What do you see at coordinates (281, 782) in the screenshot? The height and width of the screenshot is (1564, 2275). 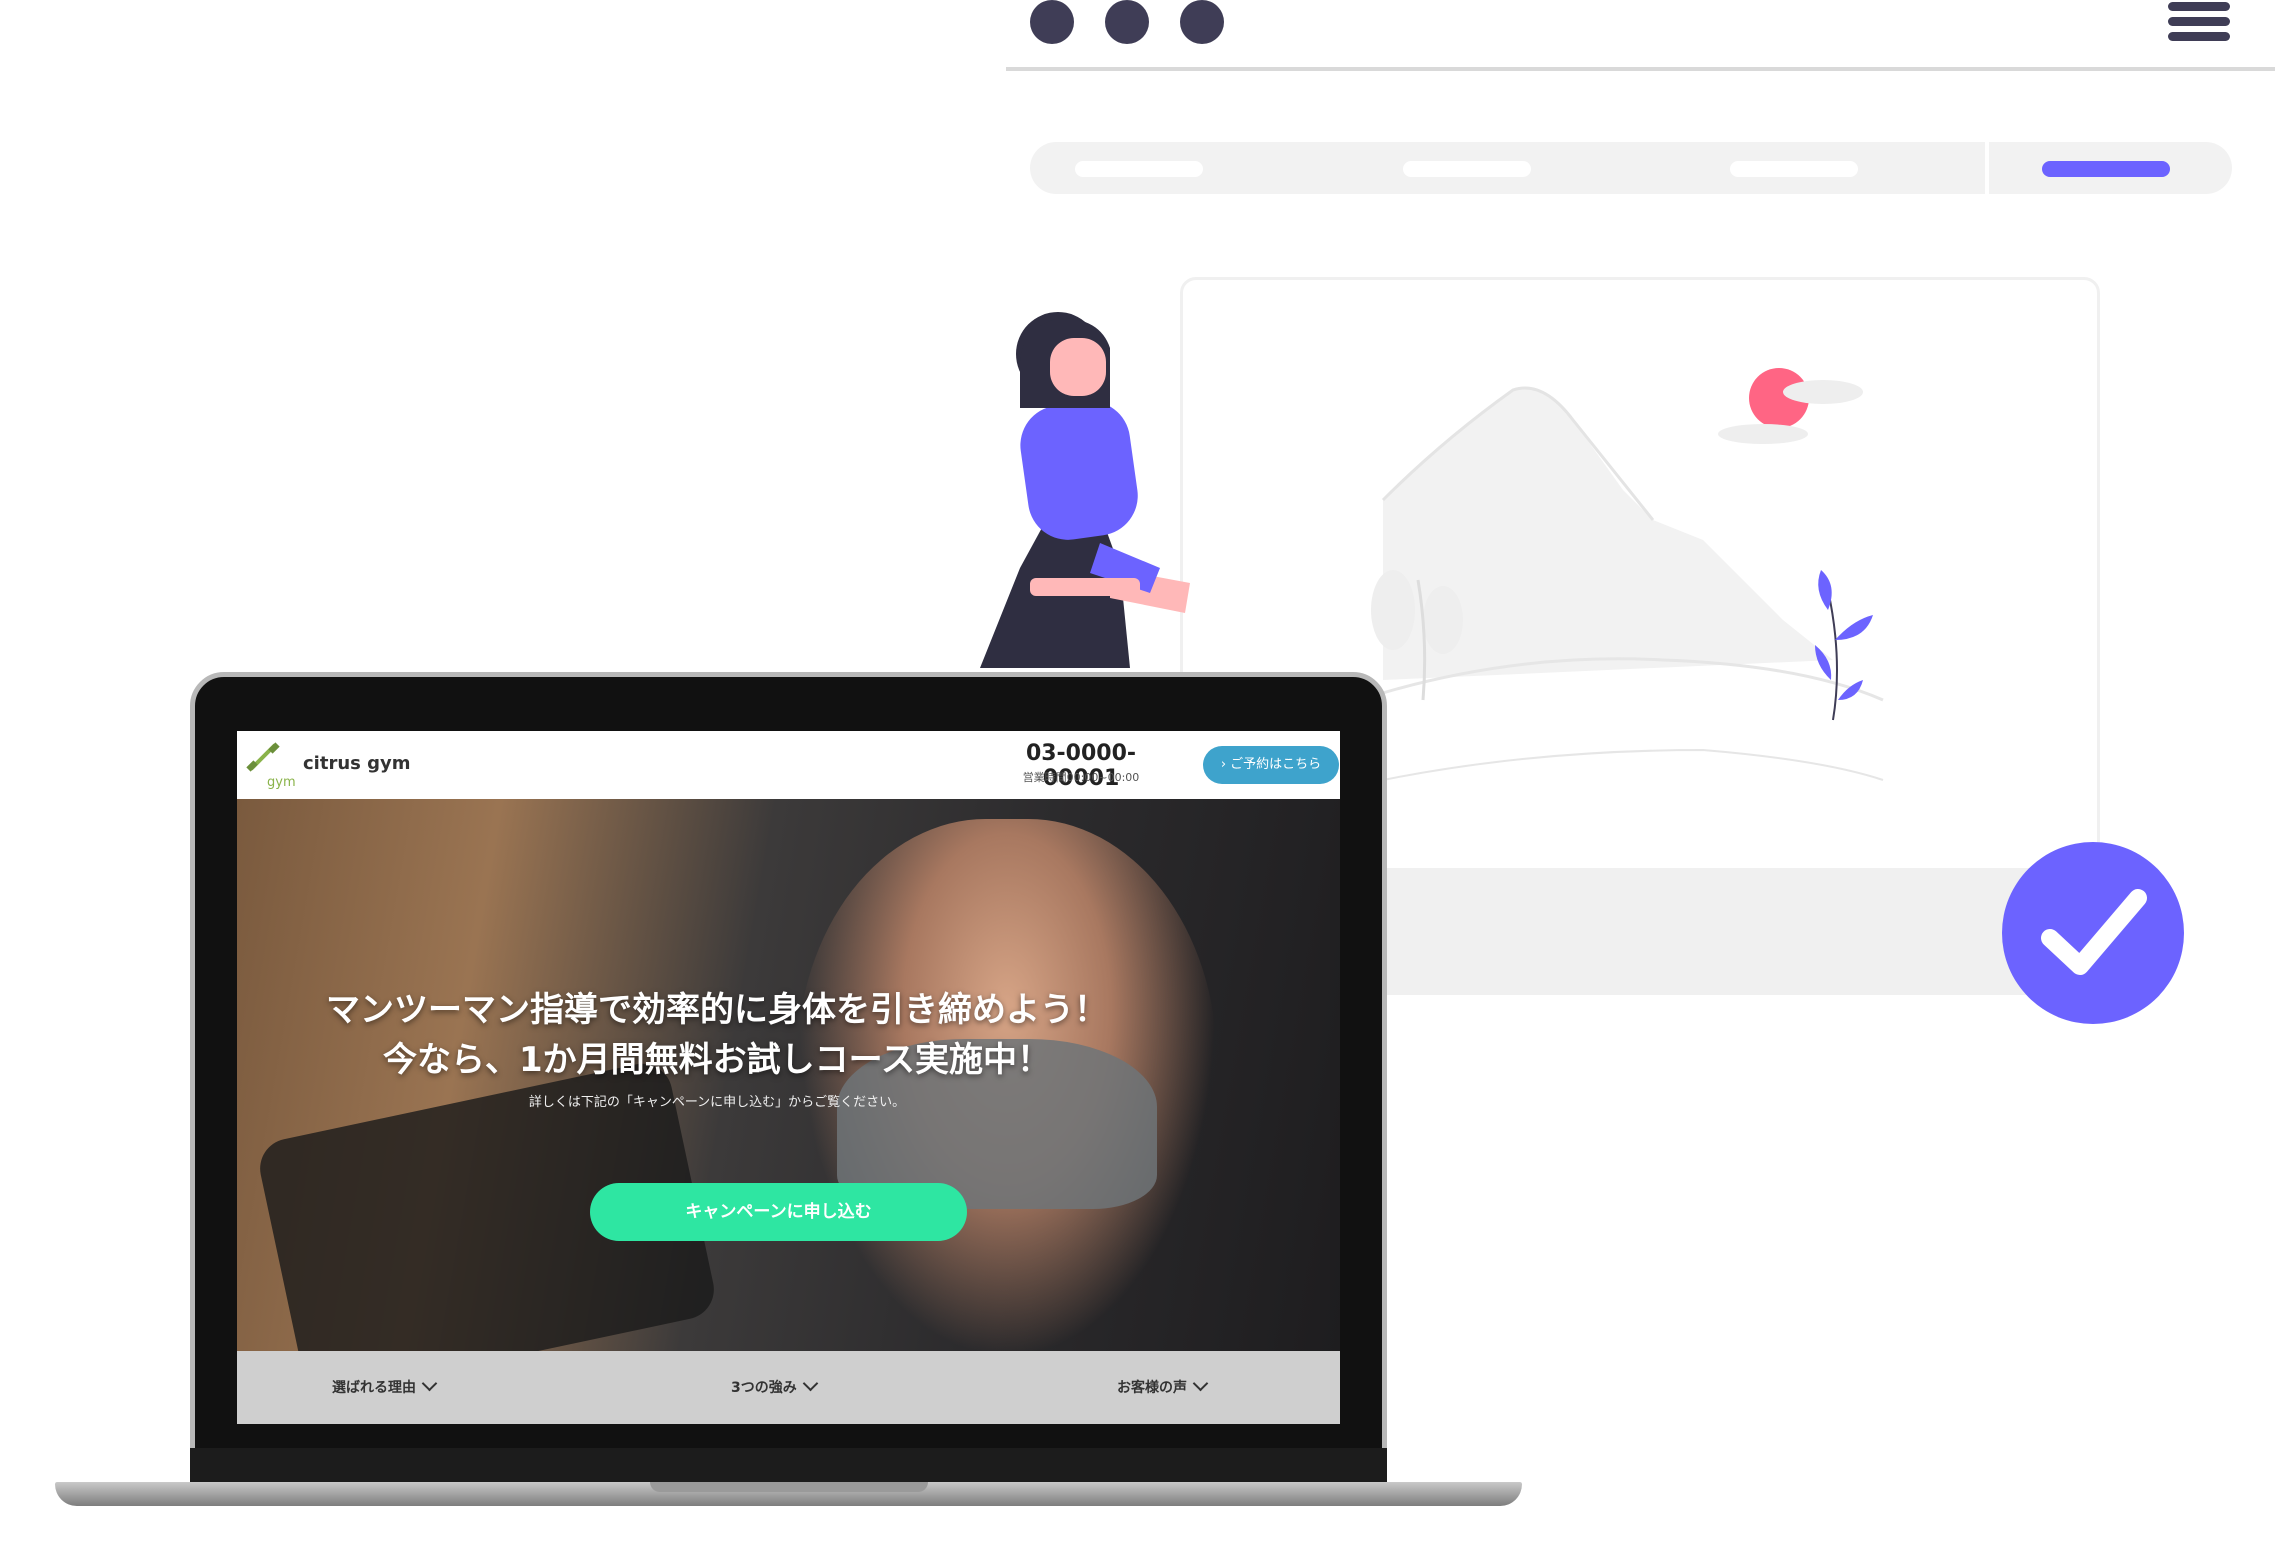 I see `logo-sub-text: gym` at bounding box center [281, 782].